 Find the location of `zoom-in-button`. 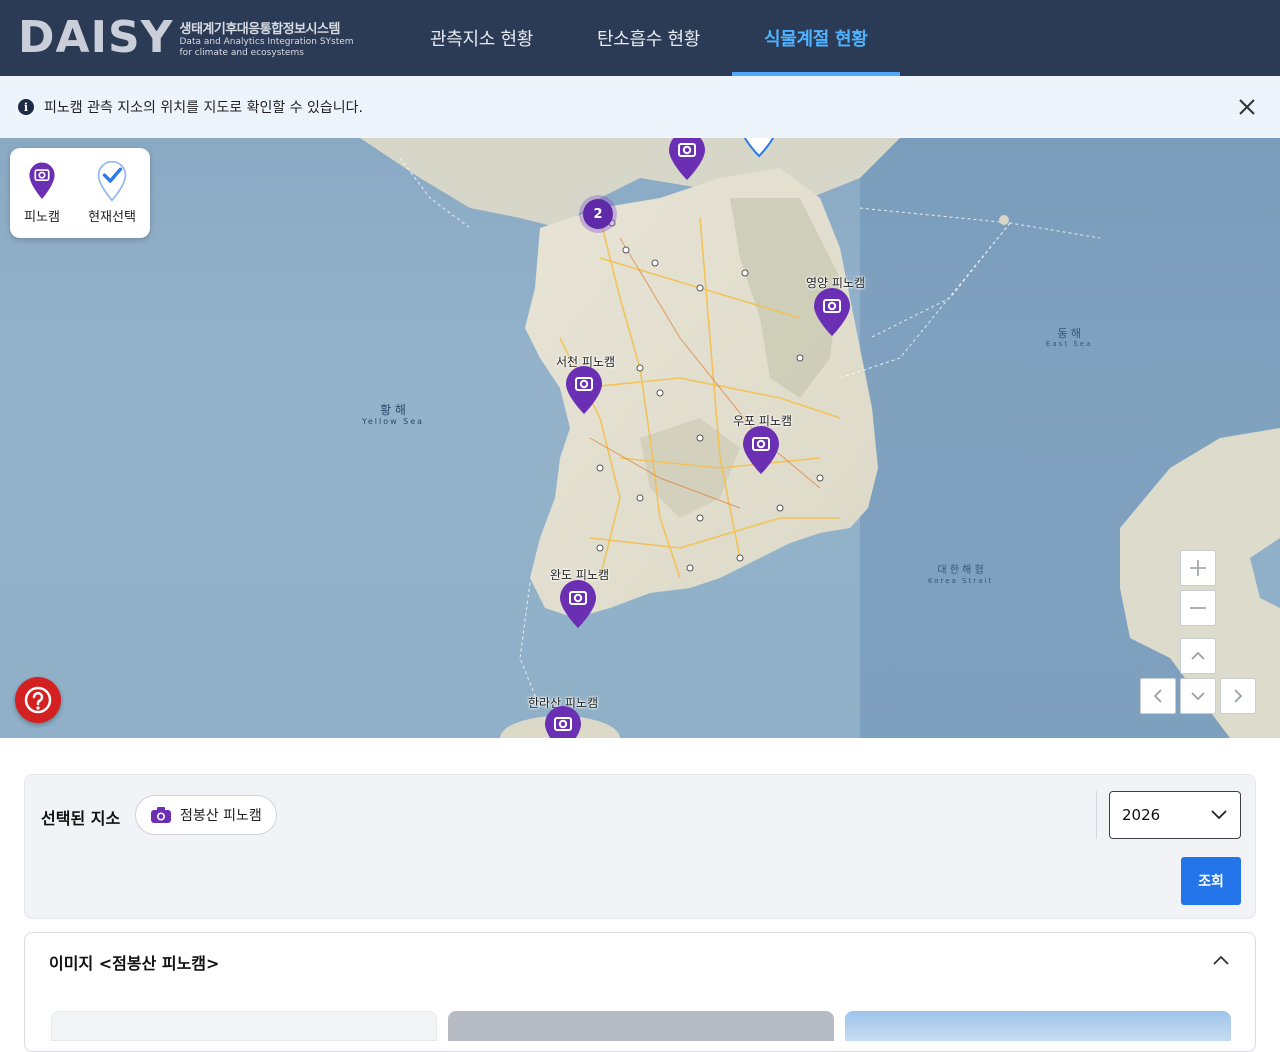

zoom-in-button is located at coordinates (1198, 568).